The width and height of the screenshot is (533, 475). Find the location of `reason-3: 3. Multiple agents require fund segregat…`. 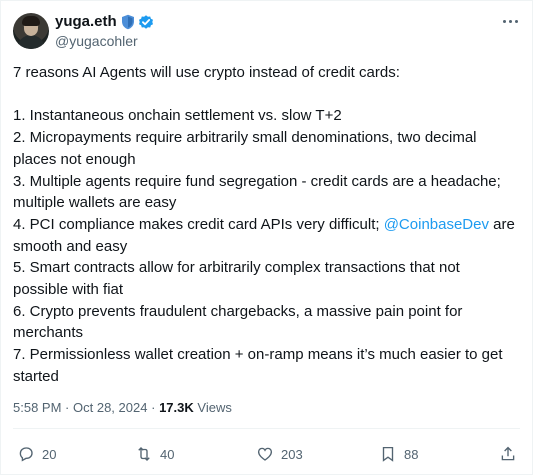

reason-3: 3. Multiple agents require fund segregat… is located at coordinates (259, 192).